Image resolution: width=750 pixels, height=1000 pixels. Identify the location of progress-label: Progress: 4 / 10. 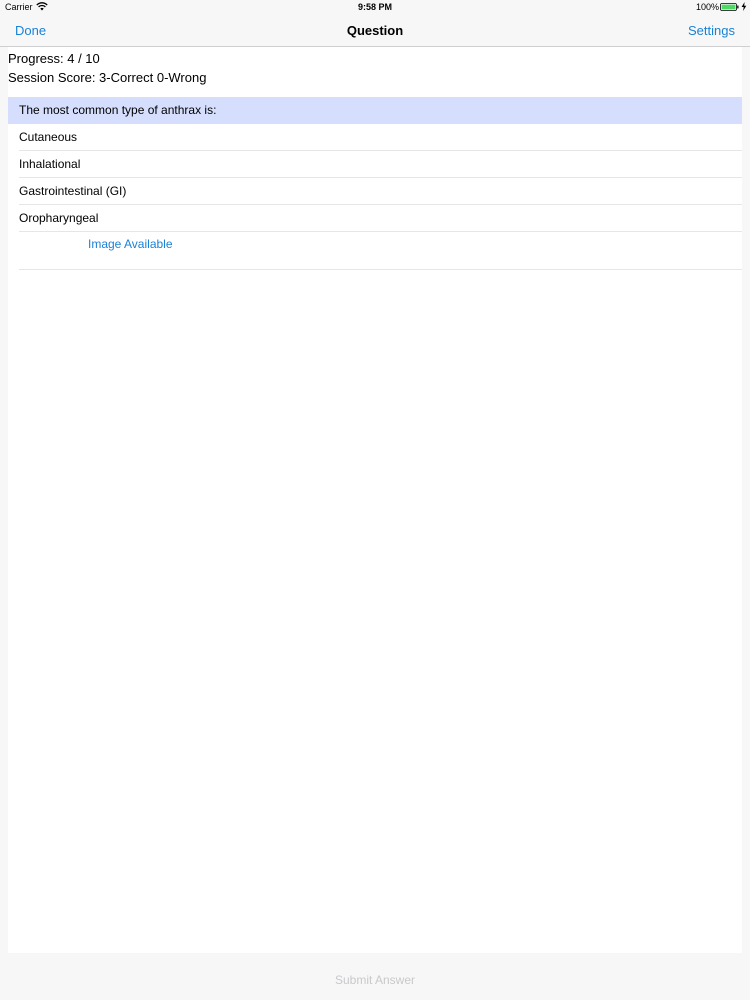
(54, 58).